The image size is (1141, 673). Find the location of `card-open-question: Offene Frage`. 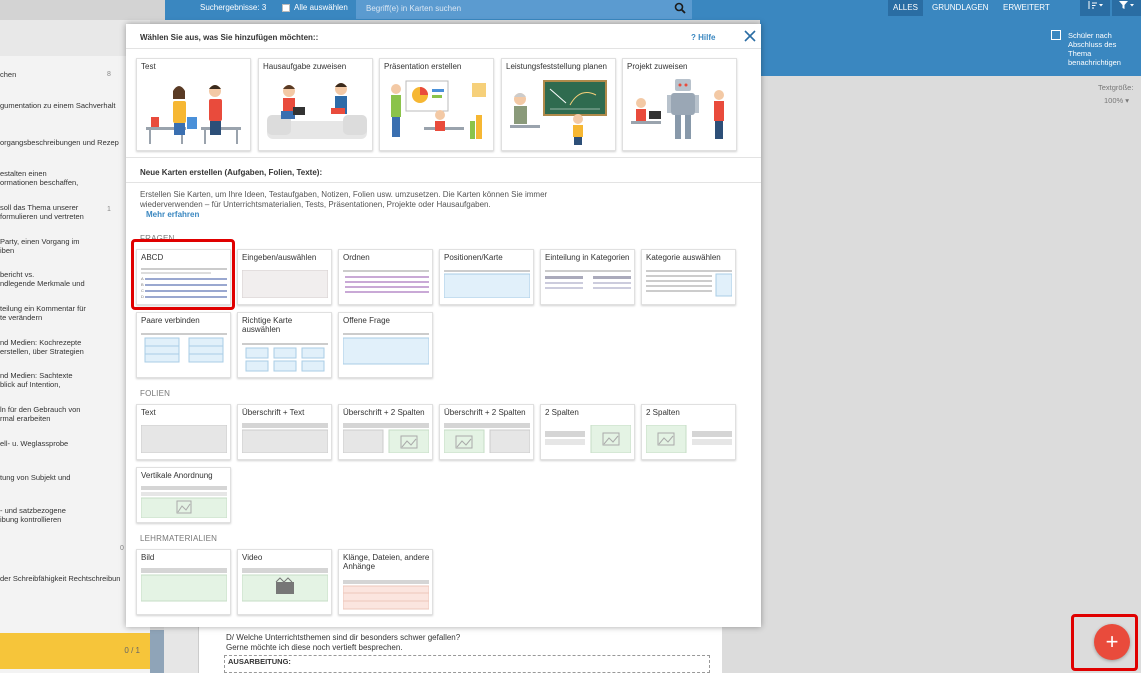

card-open-question: Offene Frage is located at coordinates (385, 345).